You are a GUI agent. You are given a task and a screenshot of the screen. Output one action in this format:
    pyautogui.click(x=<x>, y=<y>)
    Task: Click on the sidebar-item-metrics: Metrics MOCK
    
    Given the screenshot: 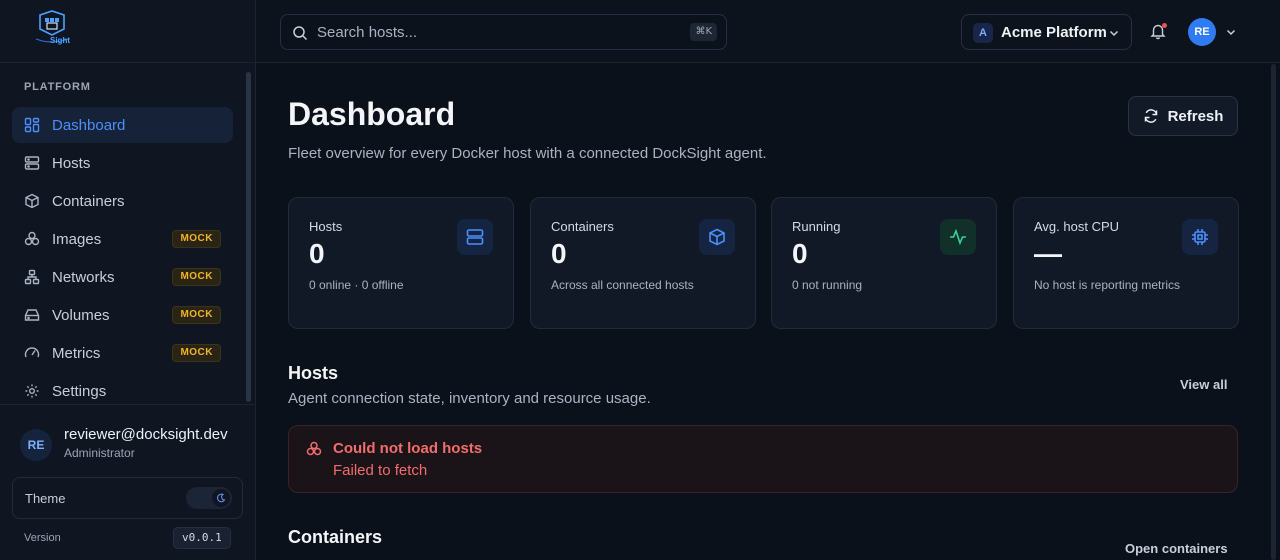 What is the action you would take?
    pyautogui.click(x=122, y=353)
    